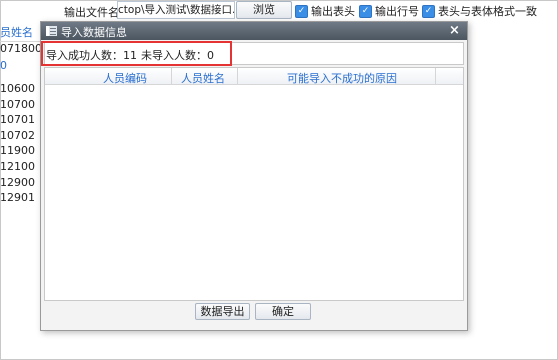  I want to click on table-row: 12901, so click(17, 198).